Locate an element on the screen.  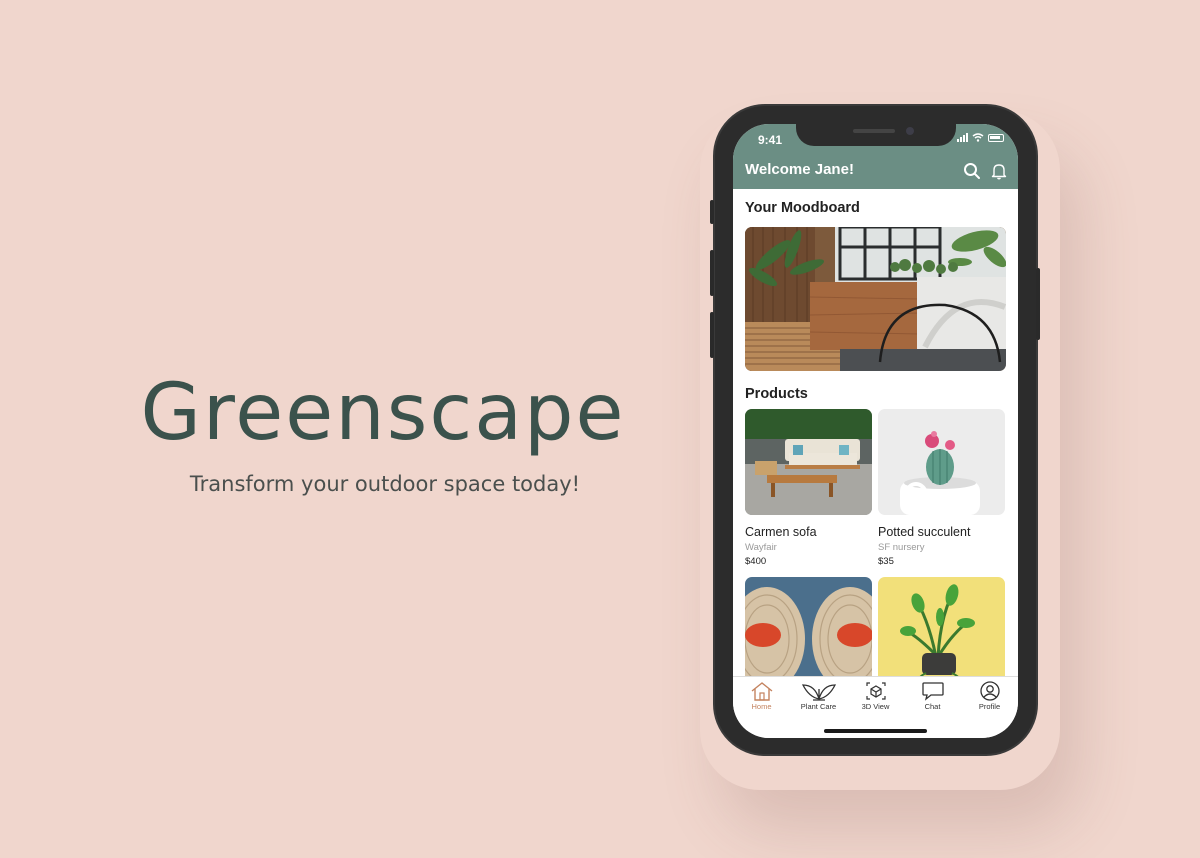
moodboard-heading: Your Moodboard is located at coordinates (802, 208).